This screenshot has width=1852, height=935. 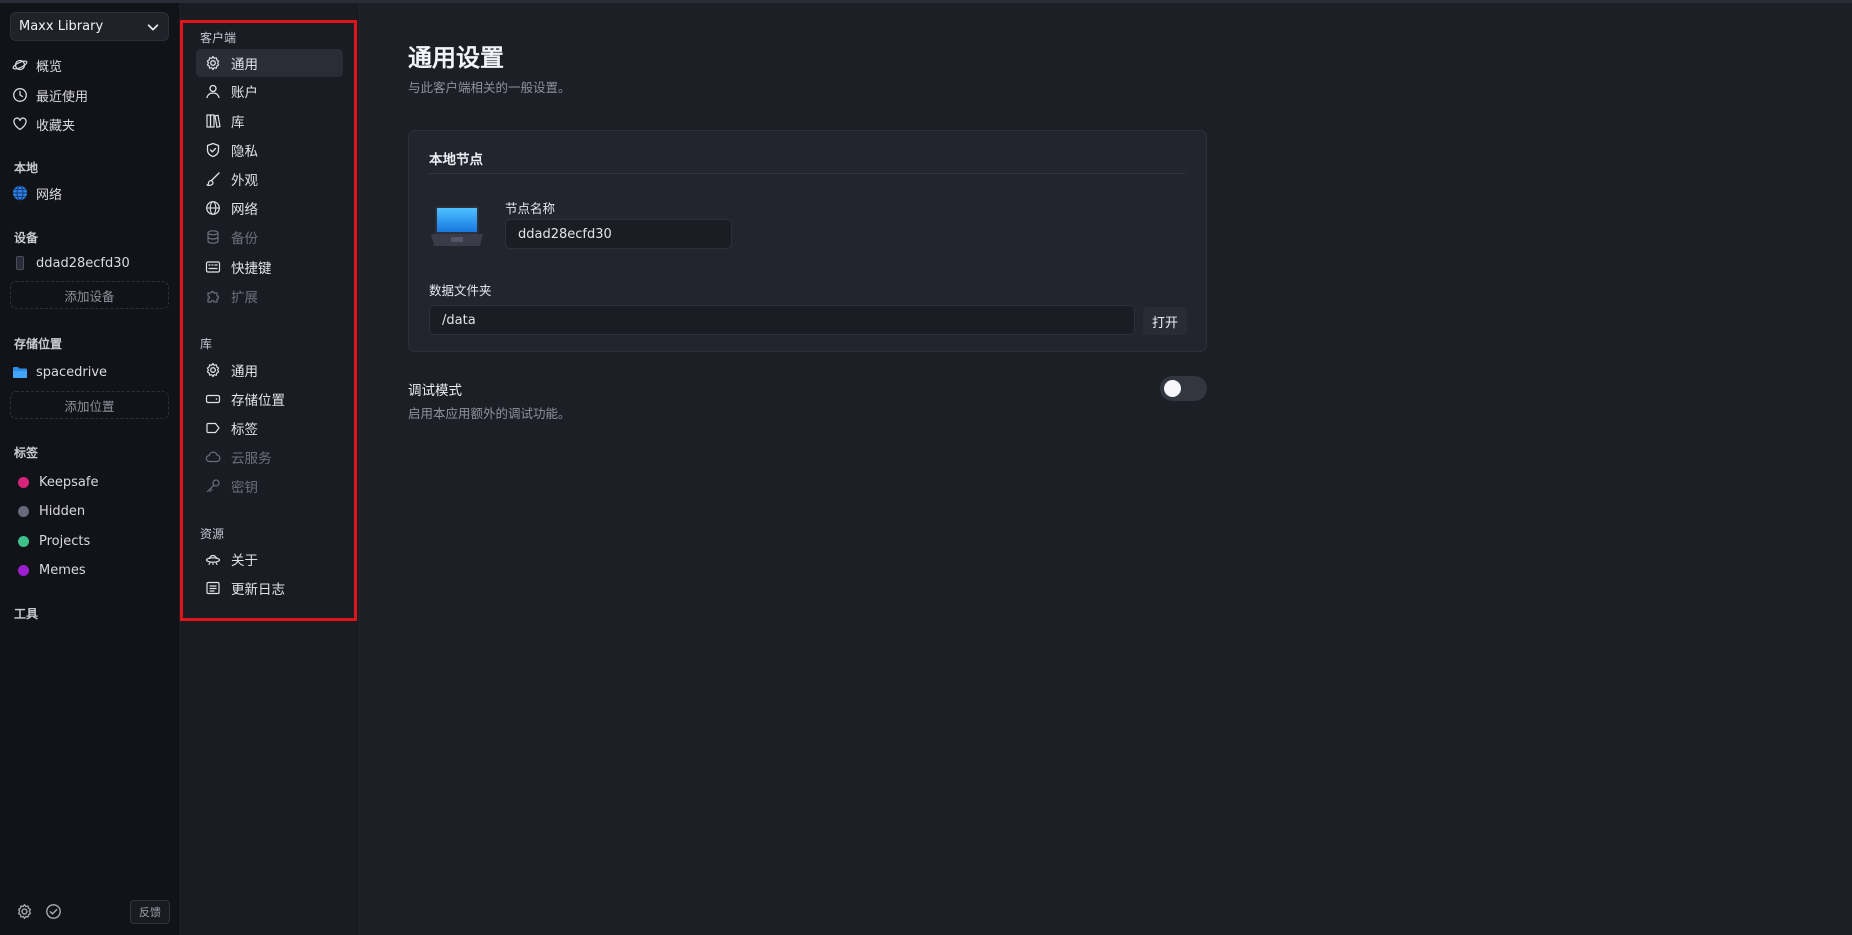 What do you see at coordinates (269, 428) in the screenshot?
I see `settings-nav-tags: 标签` at bounding box center [269, 428].